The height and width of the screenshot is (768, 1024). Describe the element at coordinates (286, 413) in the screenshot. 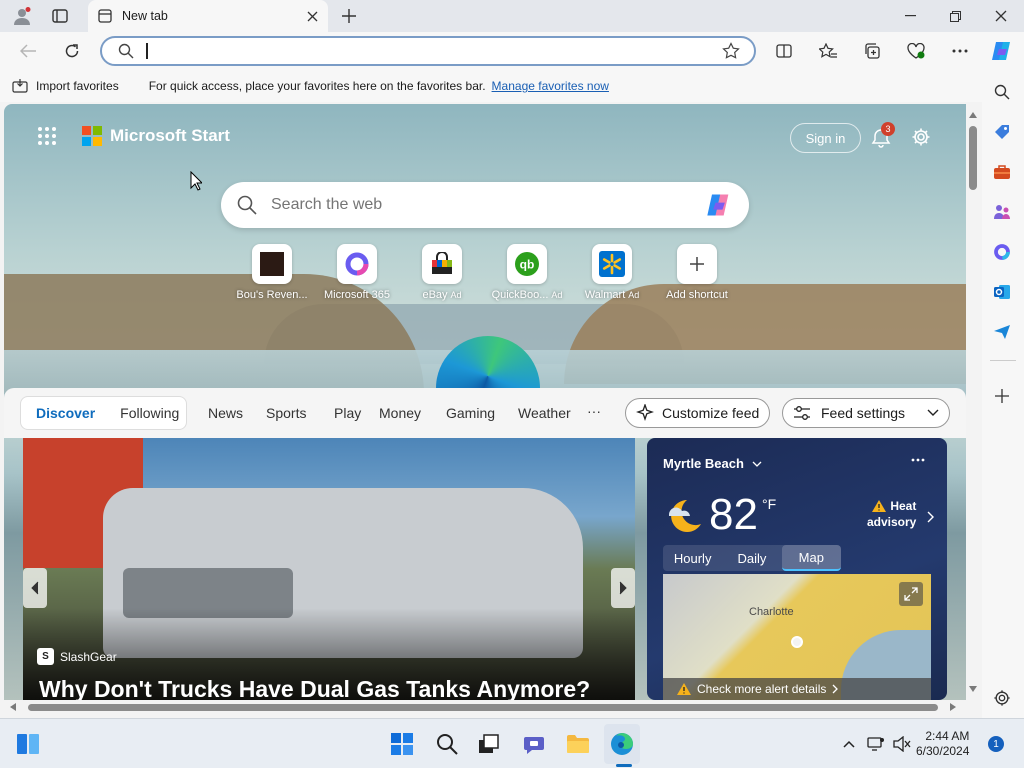

I see `tab-sports: Sports` at that location.